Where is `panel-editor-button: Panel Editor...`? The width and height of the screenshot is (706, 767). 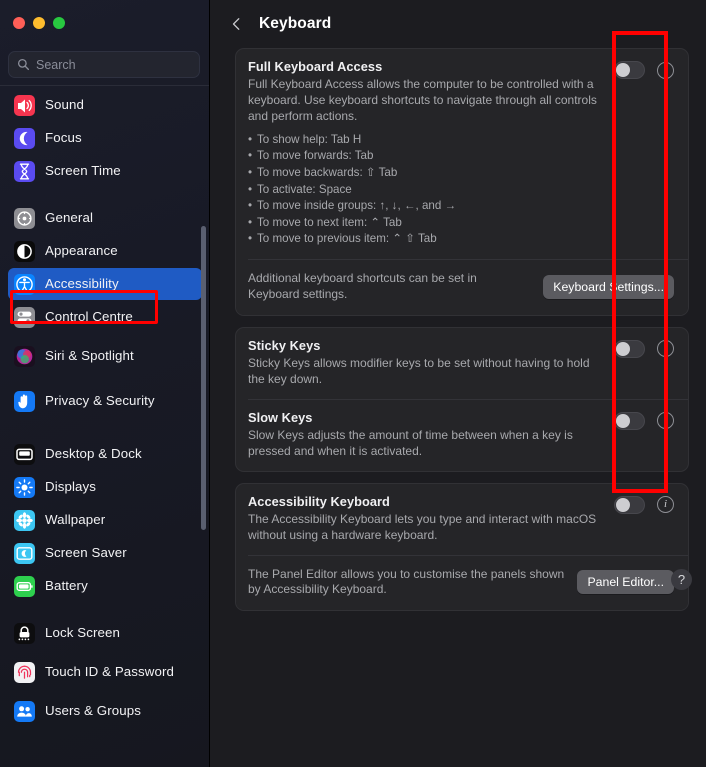
panel-editor-button: Panel Editor... is located at coordinates (625, 582).